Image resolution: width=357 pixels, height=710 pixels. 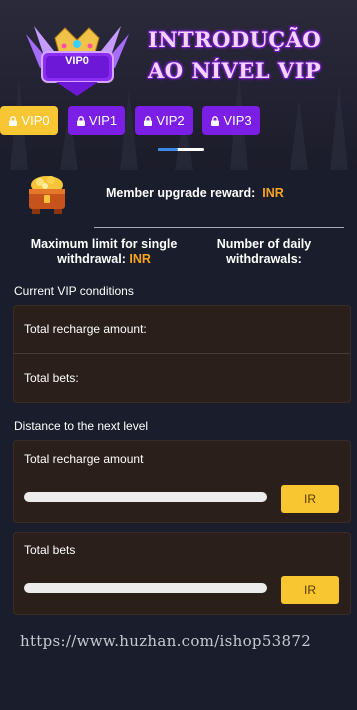 What do you see at coordinates (170, 120) in the screenshot?
I see `tab-label: VIP2` at bounding box center [170, 120].